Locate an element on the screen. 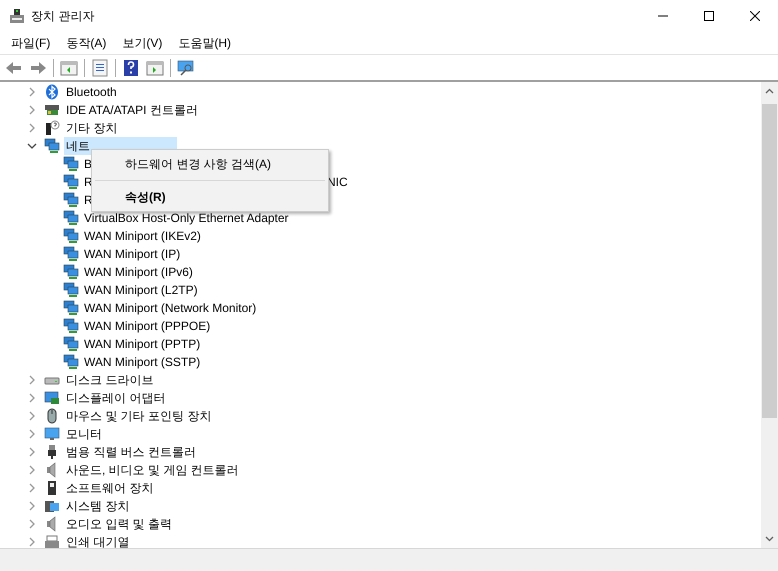 The width and height of the screenshot is (778, 571). device-category: 시스템 장치 is located at coordinates (98, 506).